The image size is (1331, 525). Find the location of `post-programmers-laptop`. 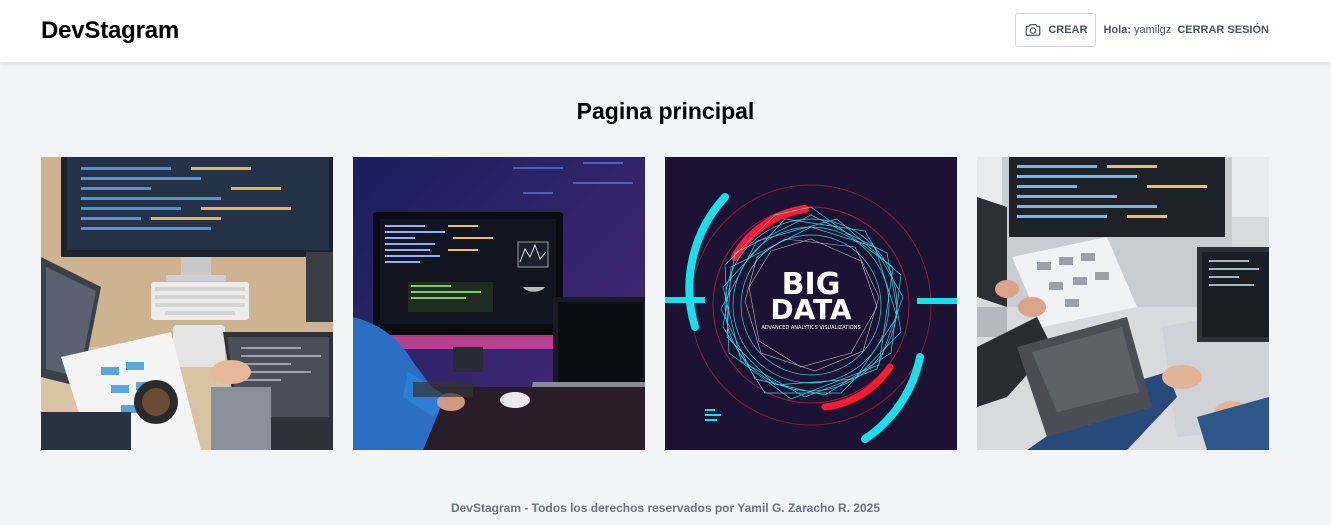

post-programmers-laptop is located at coordinates (1123, 303).